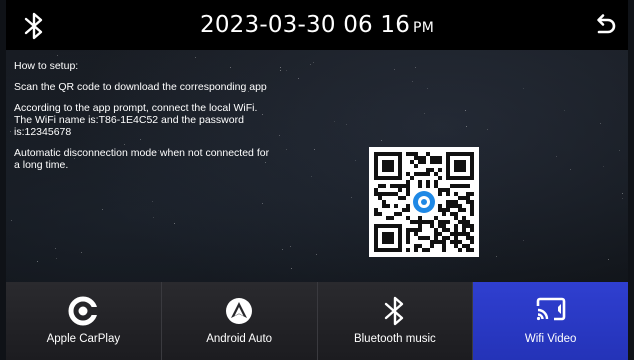 Image resolution: width=634 pixels, height=360 pixels. What do you see at coordinates (605, 25) in the screenshot?
I see `back-icon` at bounding box center [605, 25].